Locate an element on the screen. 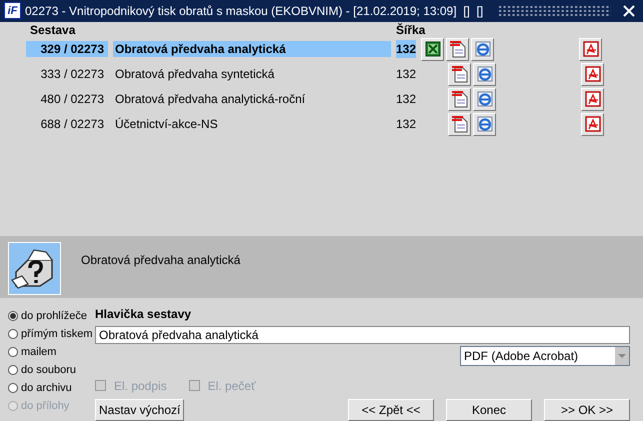  report-code: 329 / 02273 is located at coordinates (67, 49).